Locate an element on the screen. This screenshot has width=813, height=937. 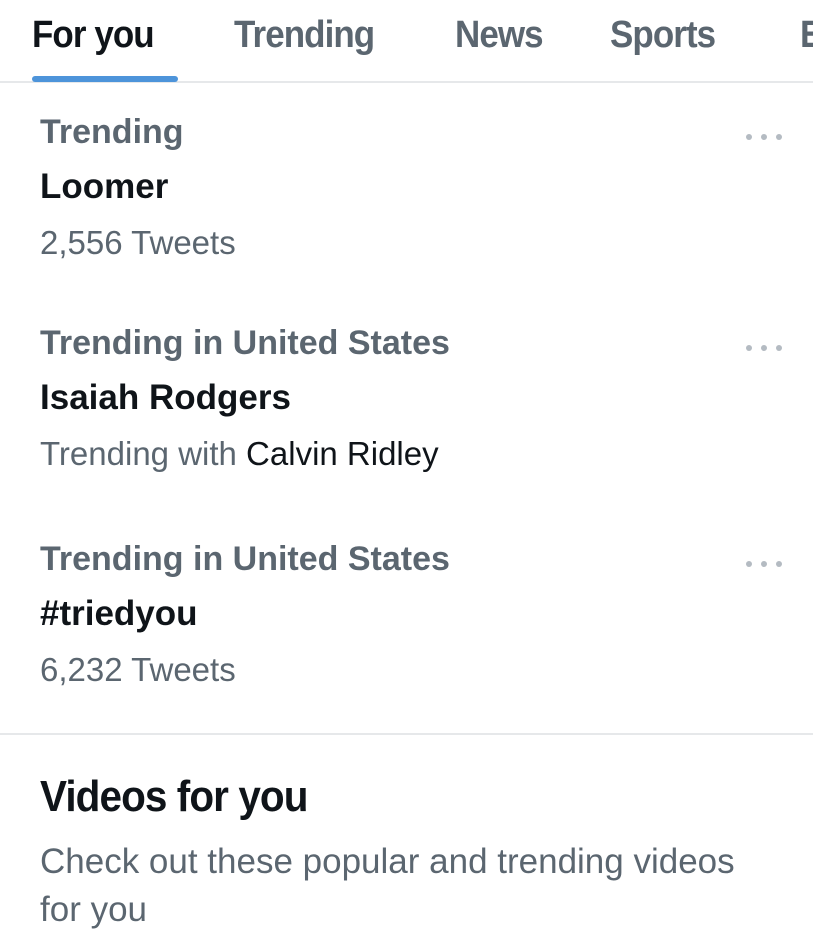
trend-name: Loomer is located at coordinates (410, 187).